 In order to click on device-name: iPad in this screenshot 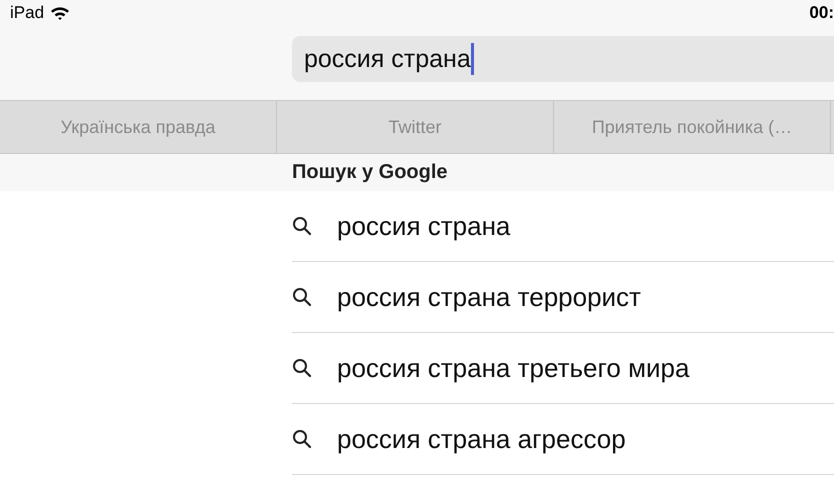, I will do `click(27, 13)`.